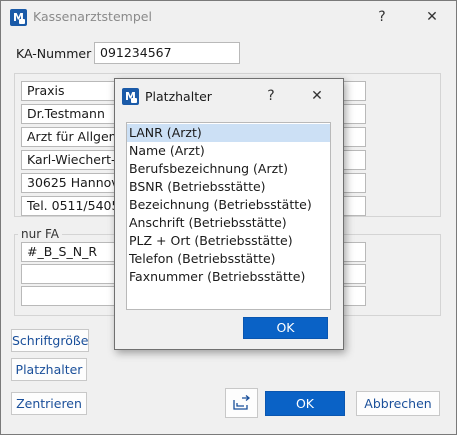 The image size is (457, 435). I want to click on fa-line-1-right-input, so click(354, 252).